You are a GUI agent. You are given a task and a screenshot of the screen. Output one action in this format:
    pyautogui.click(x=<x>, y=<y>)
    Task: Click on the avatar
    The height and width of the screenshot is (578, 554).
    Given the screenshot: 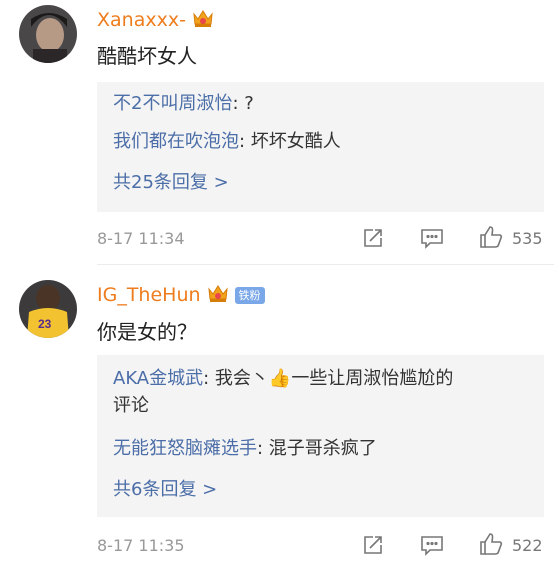 What is the action you would take?
    pyautogui.click(x=48, y=34)
    